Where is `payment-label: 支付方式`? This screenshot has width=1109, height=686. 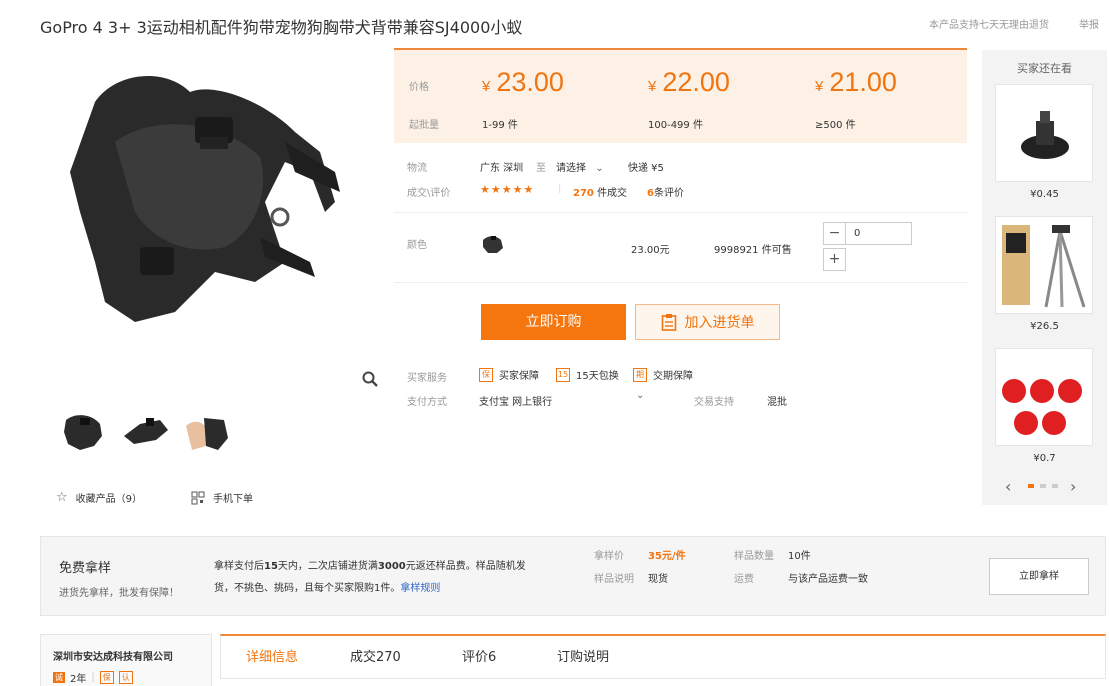 payment-label: 支付方式 is located at coordinates (427, 402).